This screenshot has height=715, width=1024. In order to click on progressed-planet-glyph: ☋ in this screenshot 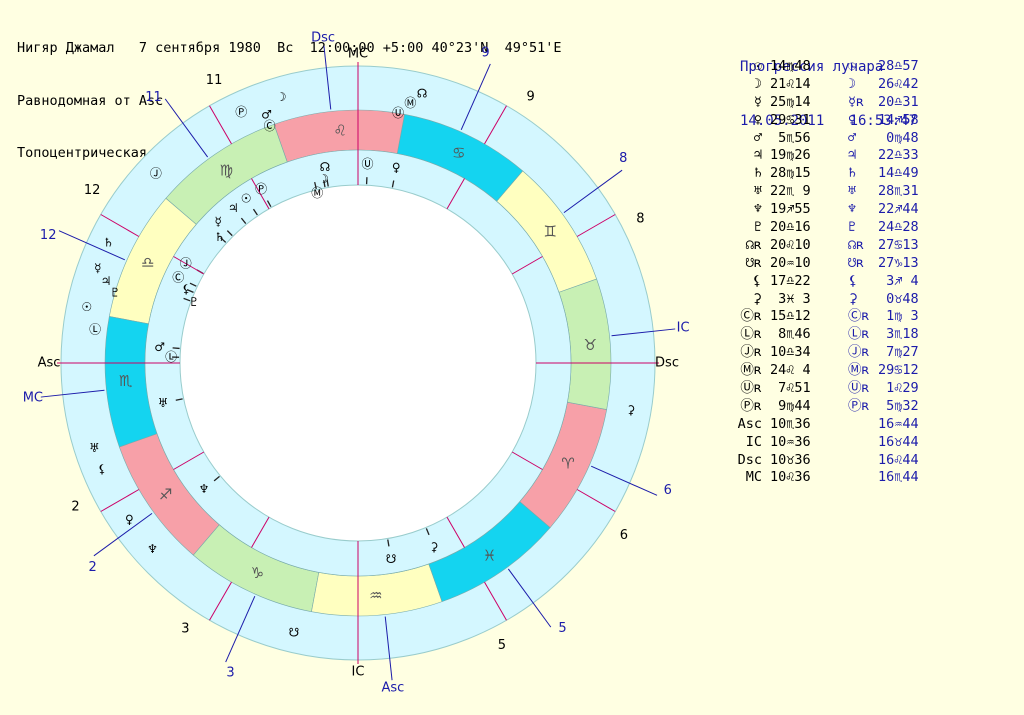, I will do `click(294, 632)`.